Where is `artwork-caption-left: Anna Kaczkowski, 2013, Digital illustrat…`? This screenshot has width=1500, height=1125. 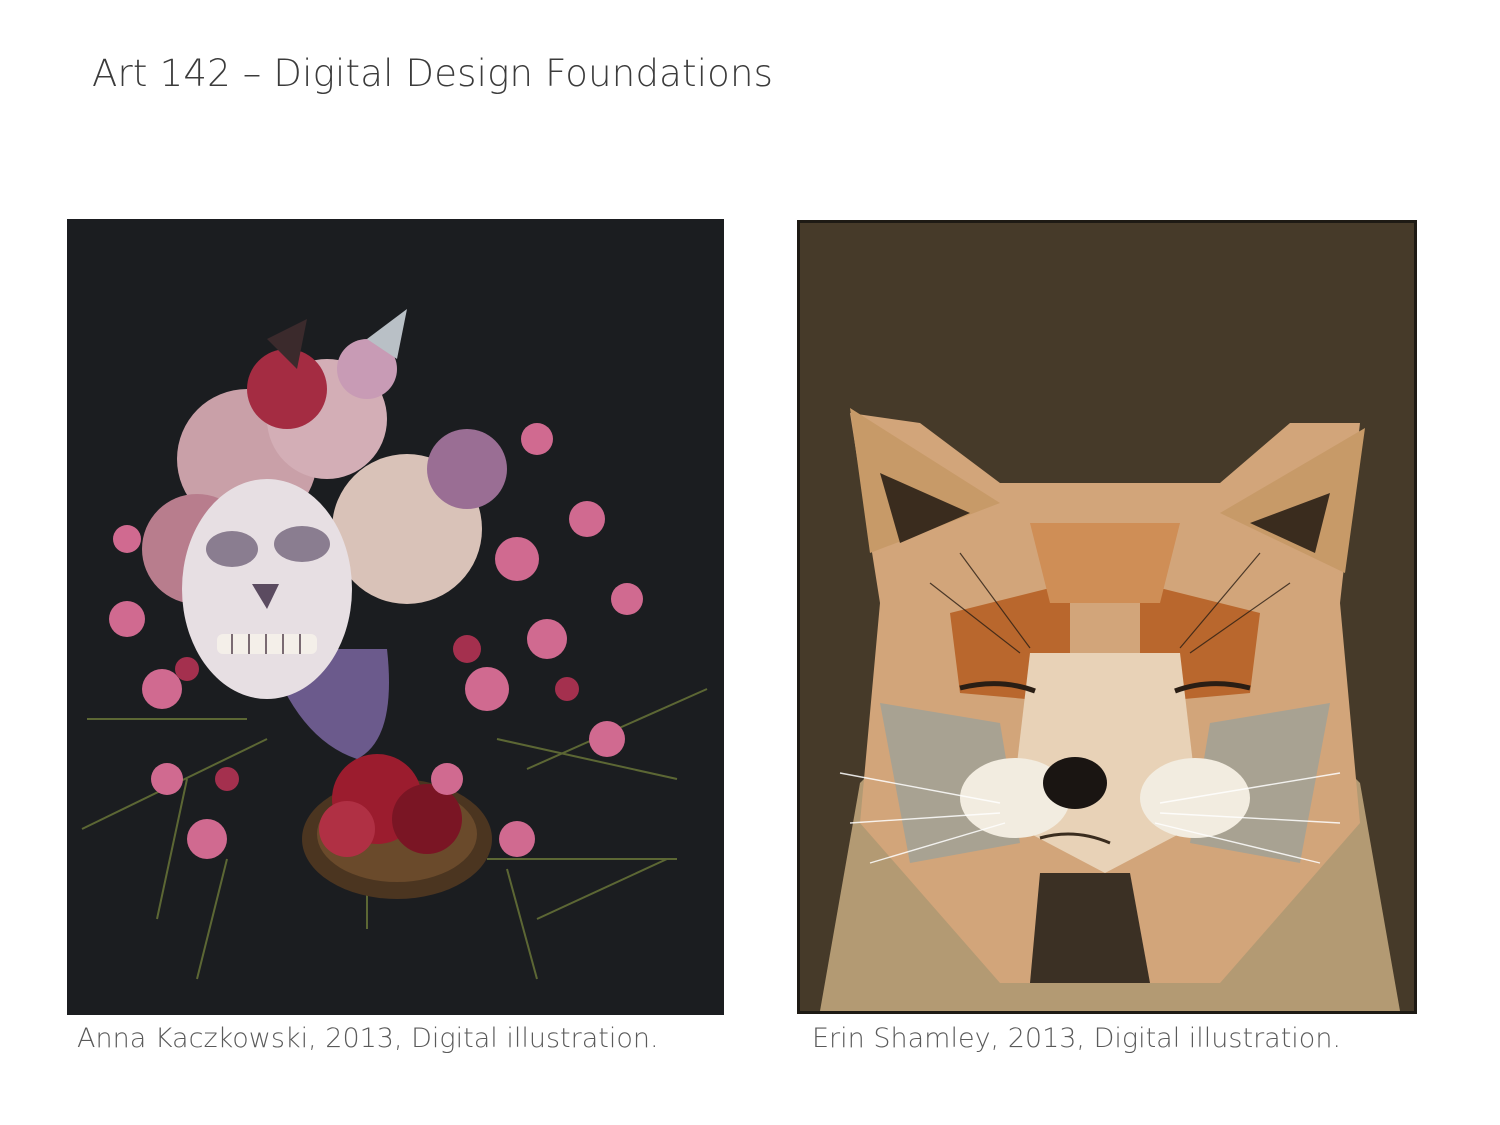
artwork-caption-left: Anna Kaczkowski, 2013, Digital illustrat… is located at coordinates (368, 1038).